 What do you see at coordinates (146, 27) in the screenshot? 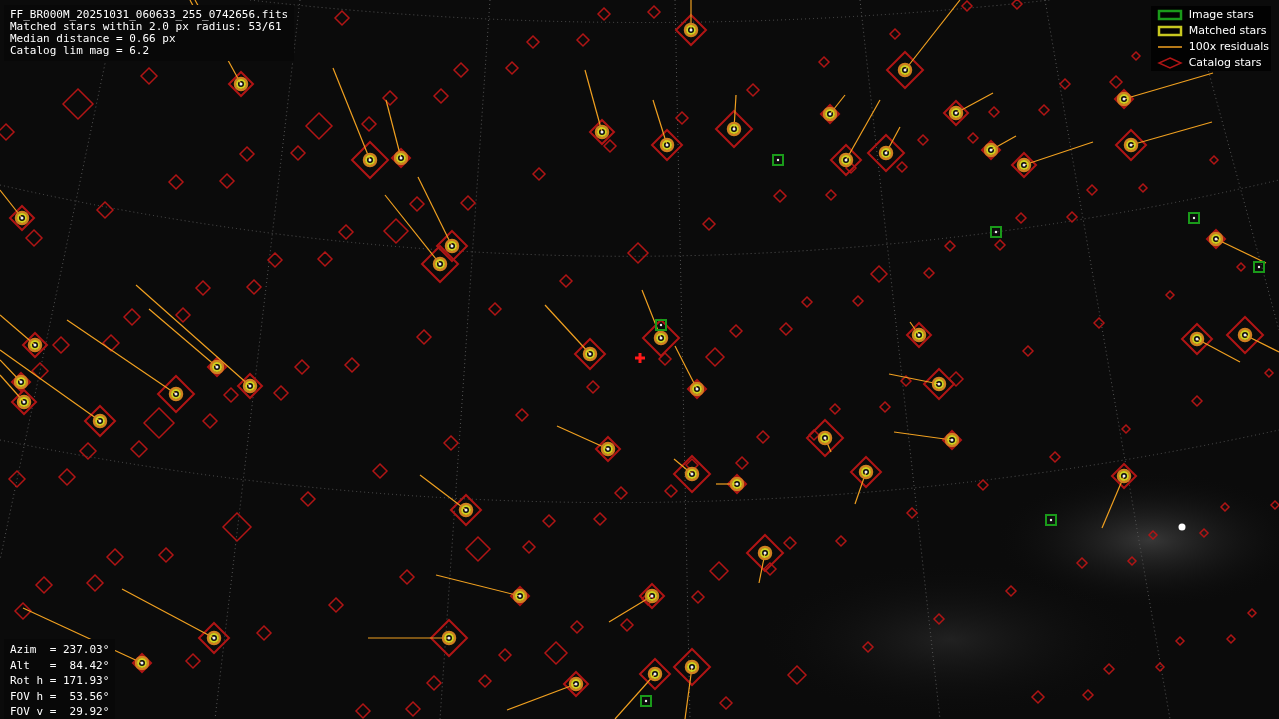
I see `info-text: Matched stars within 2.0 px radius: 53/61` at bounding box center [146, 27].